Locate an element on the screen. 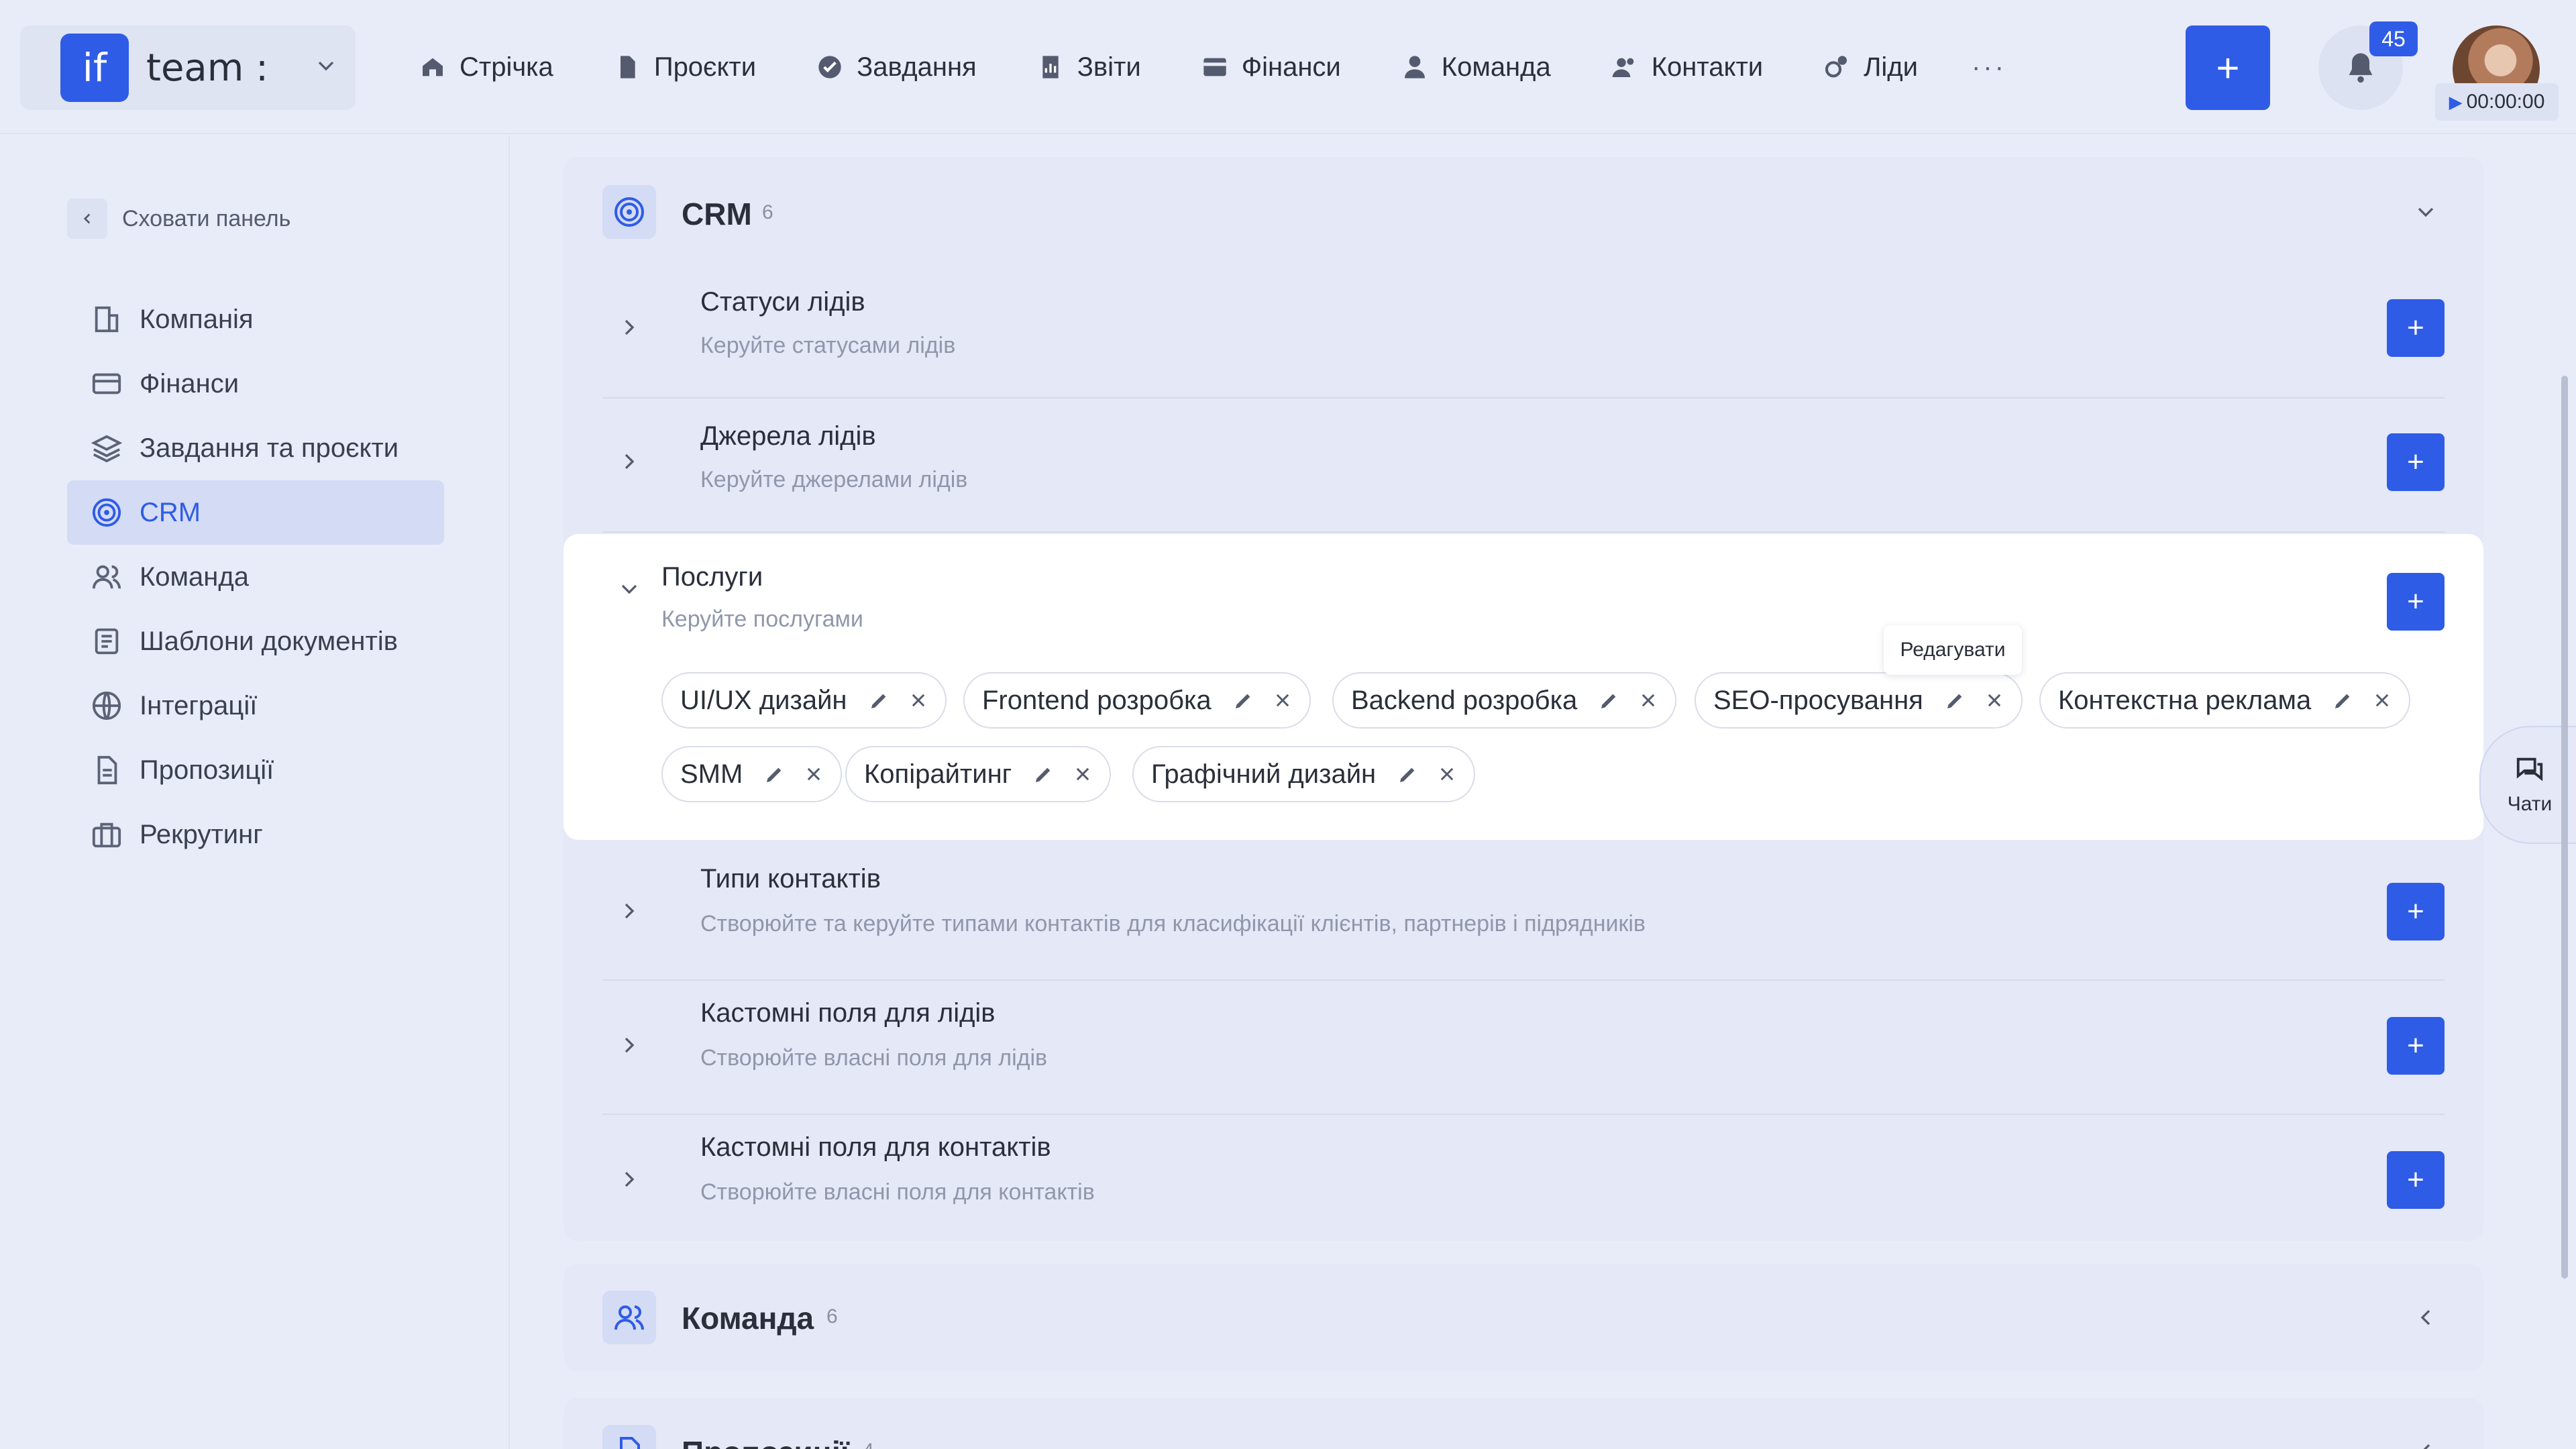  add-contact-field-button: + is located at coordinates (2416, 1180).